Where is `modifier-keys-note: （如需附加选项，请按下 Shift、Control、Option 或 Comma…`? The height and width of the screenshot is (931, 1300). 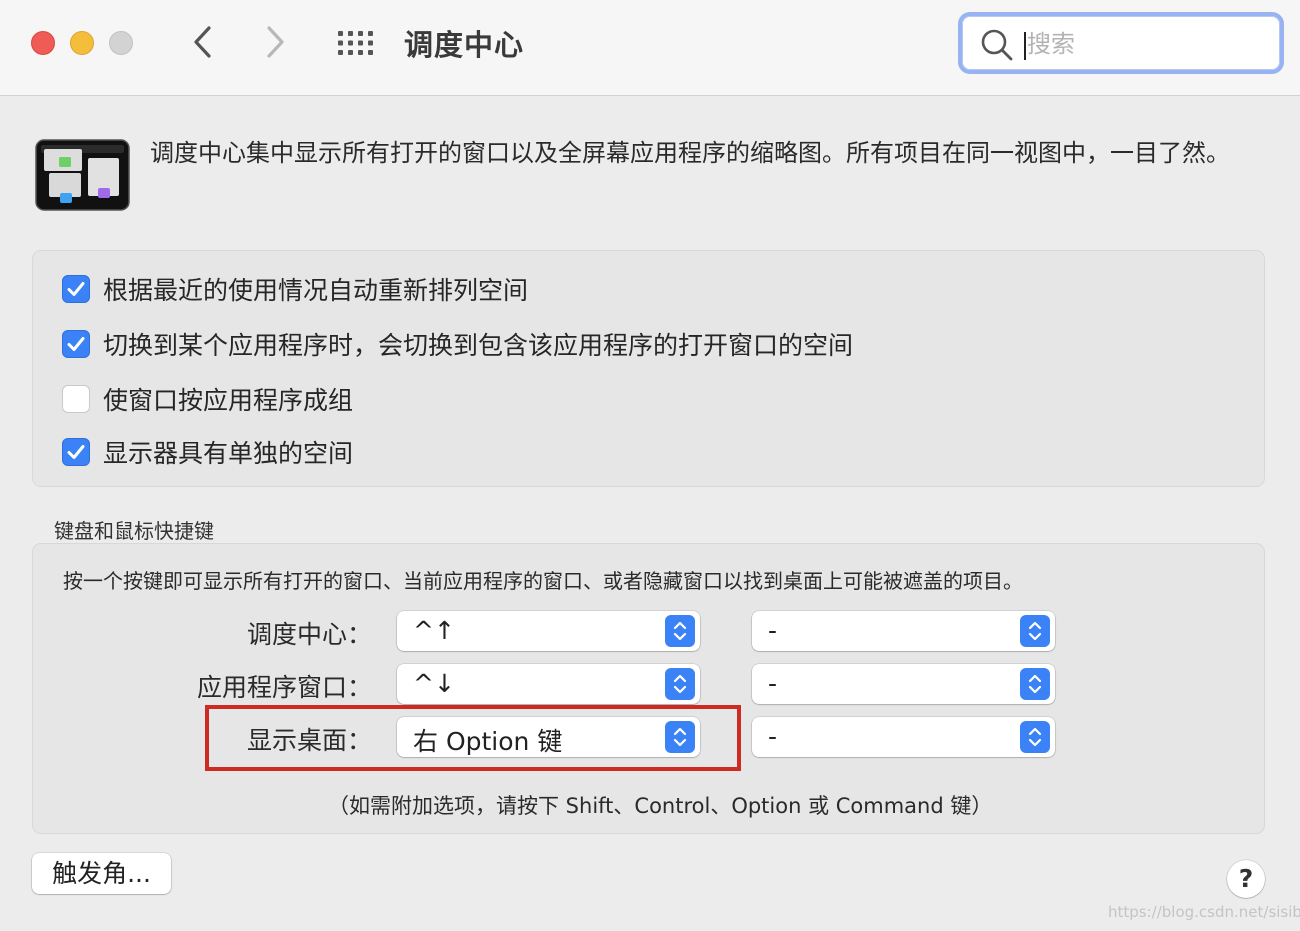 modifier-keys-note: （如需附加选项，请按下 Shift、Control、Option 或 Comma… is located at coordinates (660, 806).